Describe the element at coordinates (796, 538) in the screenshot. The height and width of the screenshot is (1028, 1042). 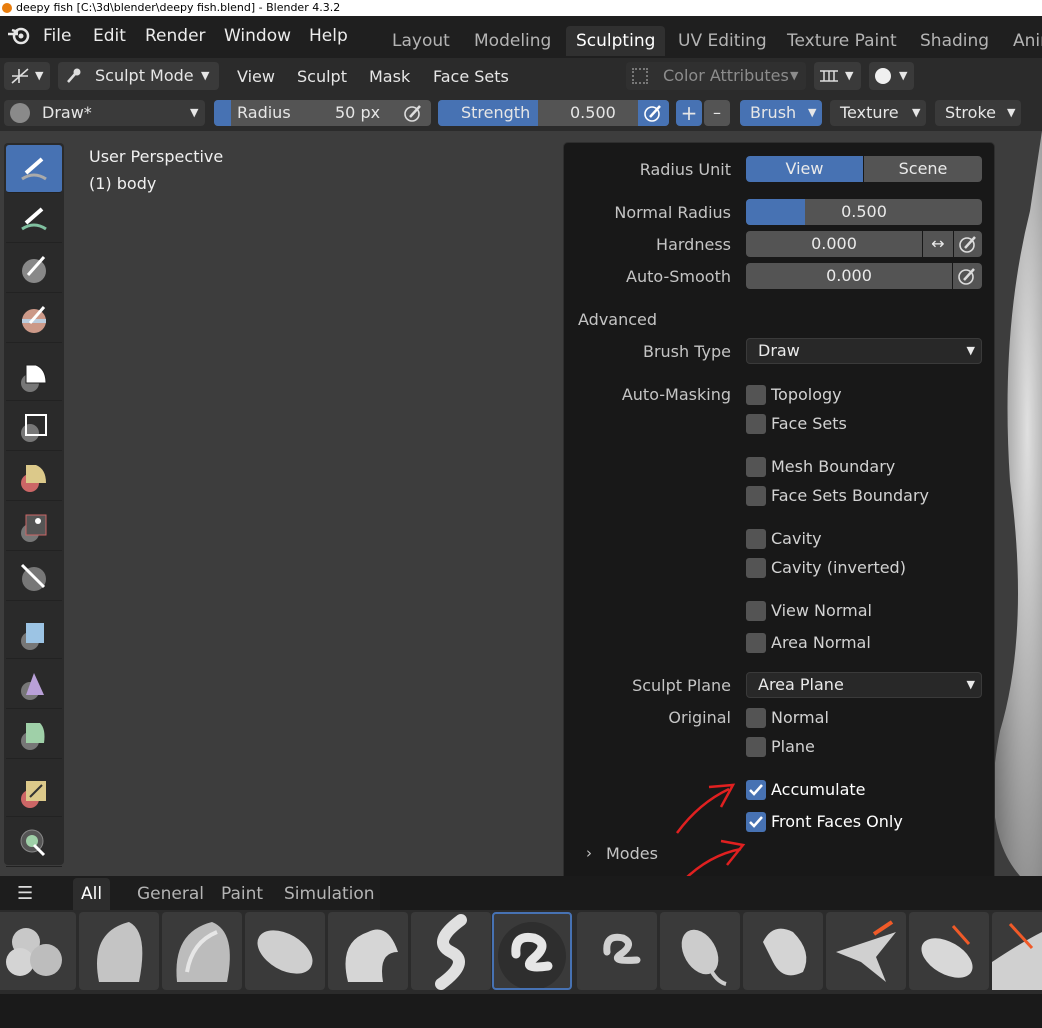
I see `cavity-label: Cavity` at that location.